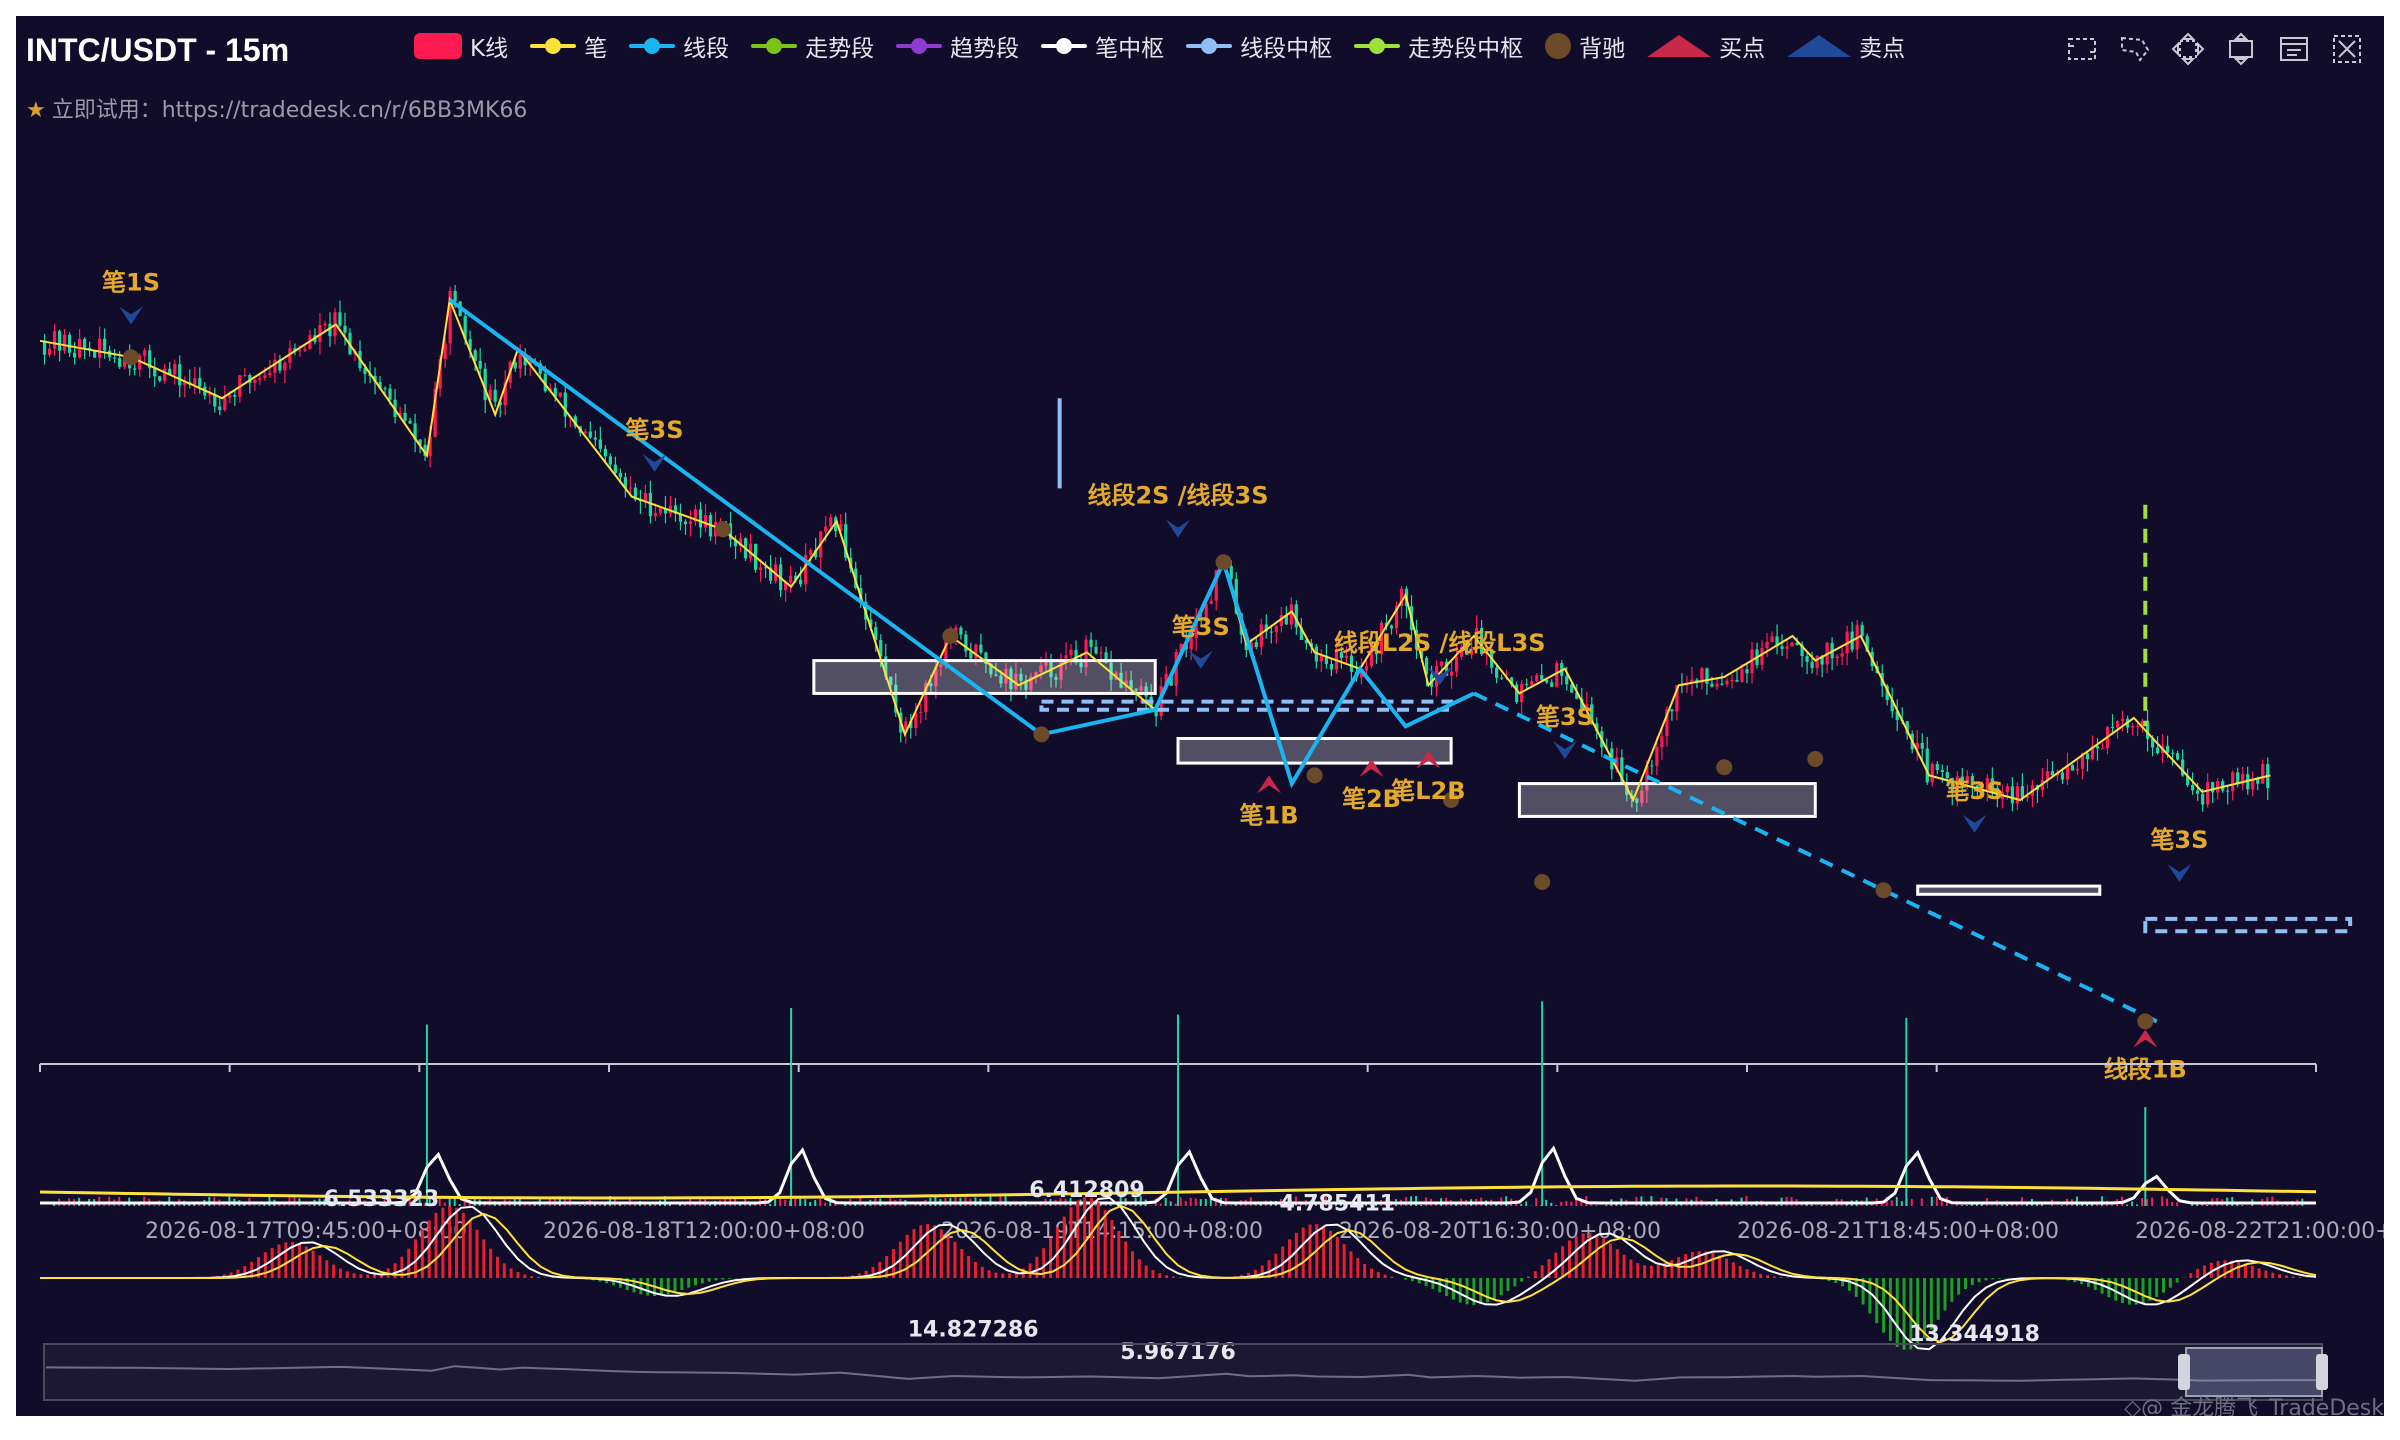 This screenshot has height=1440, width=2400. Describe the element at coordinates (2188, 49) in the screenshot. I see `zoom-reset-icon` at that location.